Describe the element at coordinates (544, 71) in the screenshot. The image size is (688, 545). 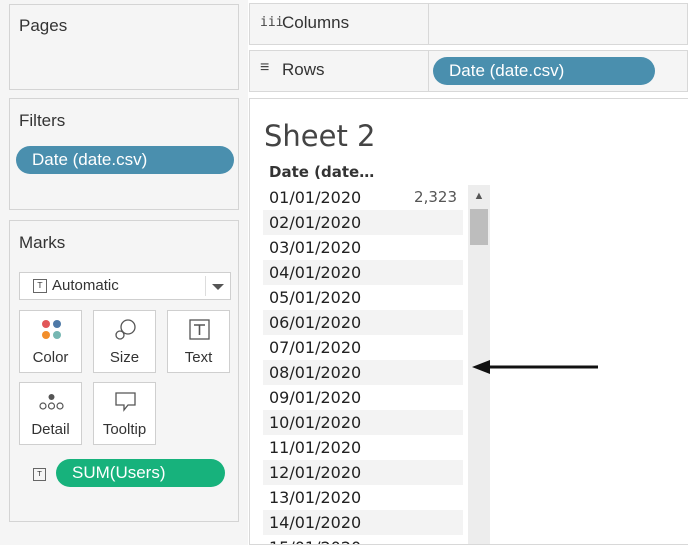
I see `rows-pill-date: Date (date.csv)` at that location.